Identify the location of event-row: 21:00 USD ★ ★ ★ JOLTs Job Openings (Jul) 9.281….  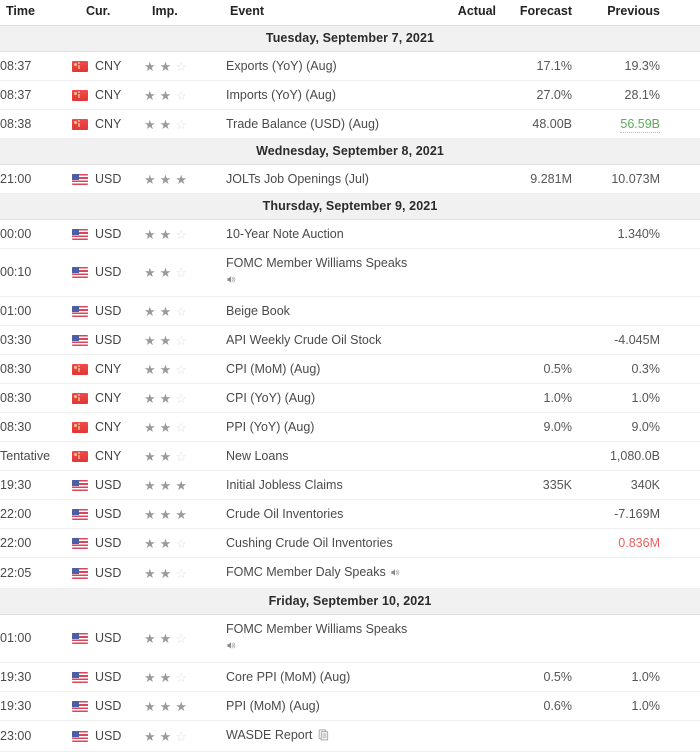
(350, 179).